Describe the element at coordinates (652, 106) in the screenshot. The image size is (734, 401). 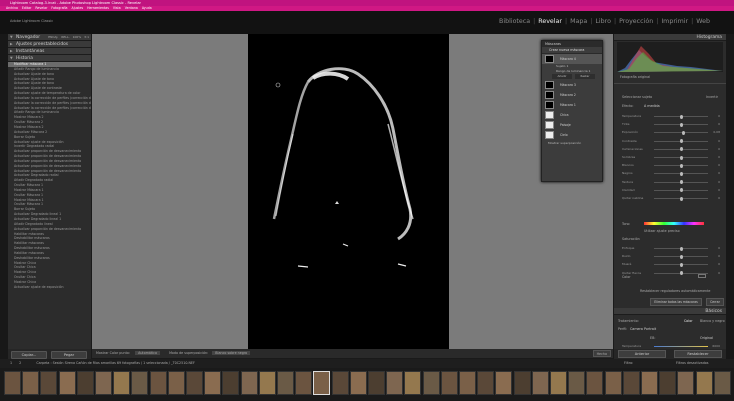
I see `effect-select: A medida` at that location.